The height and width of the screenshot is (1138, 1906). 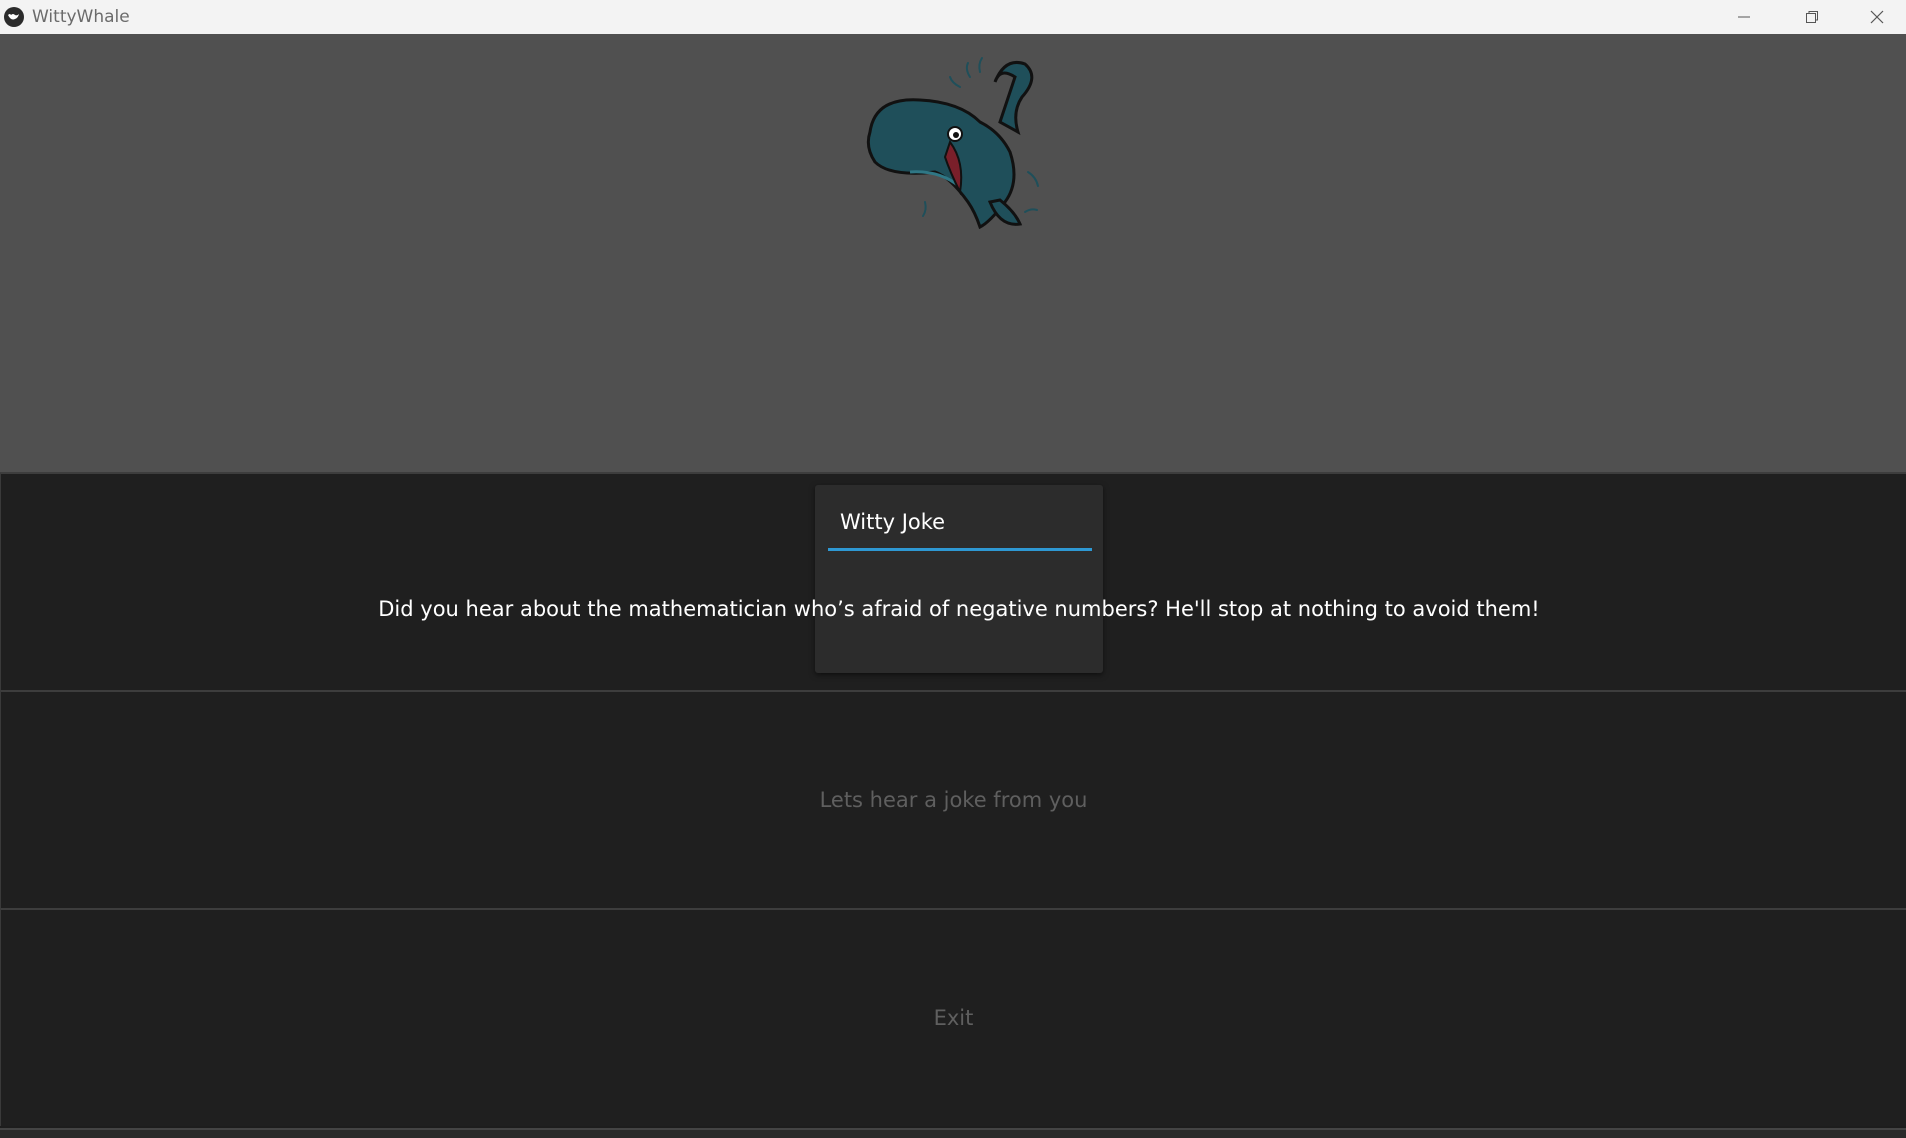 What do you see at coordinates (893, 522) in the screenshot?
I see `dialog-title: Witty Joke` at bounding box center [893, 522].